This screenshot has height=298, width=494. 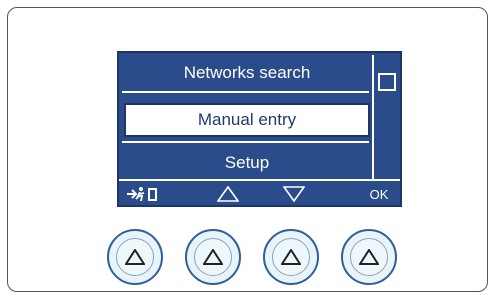 I want to click on softkey-bar: OK, so click(x=259, y=192).